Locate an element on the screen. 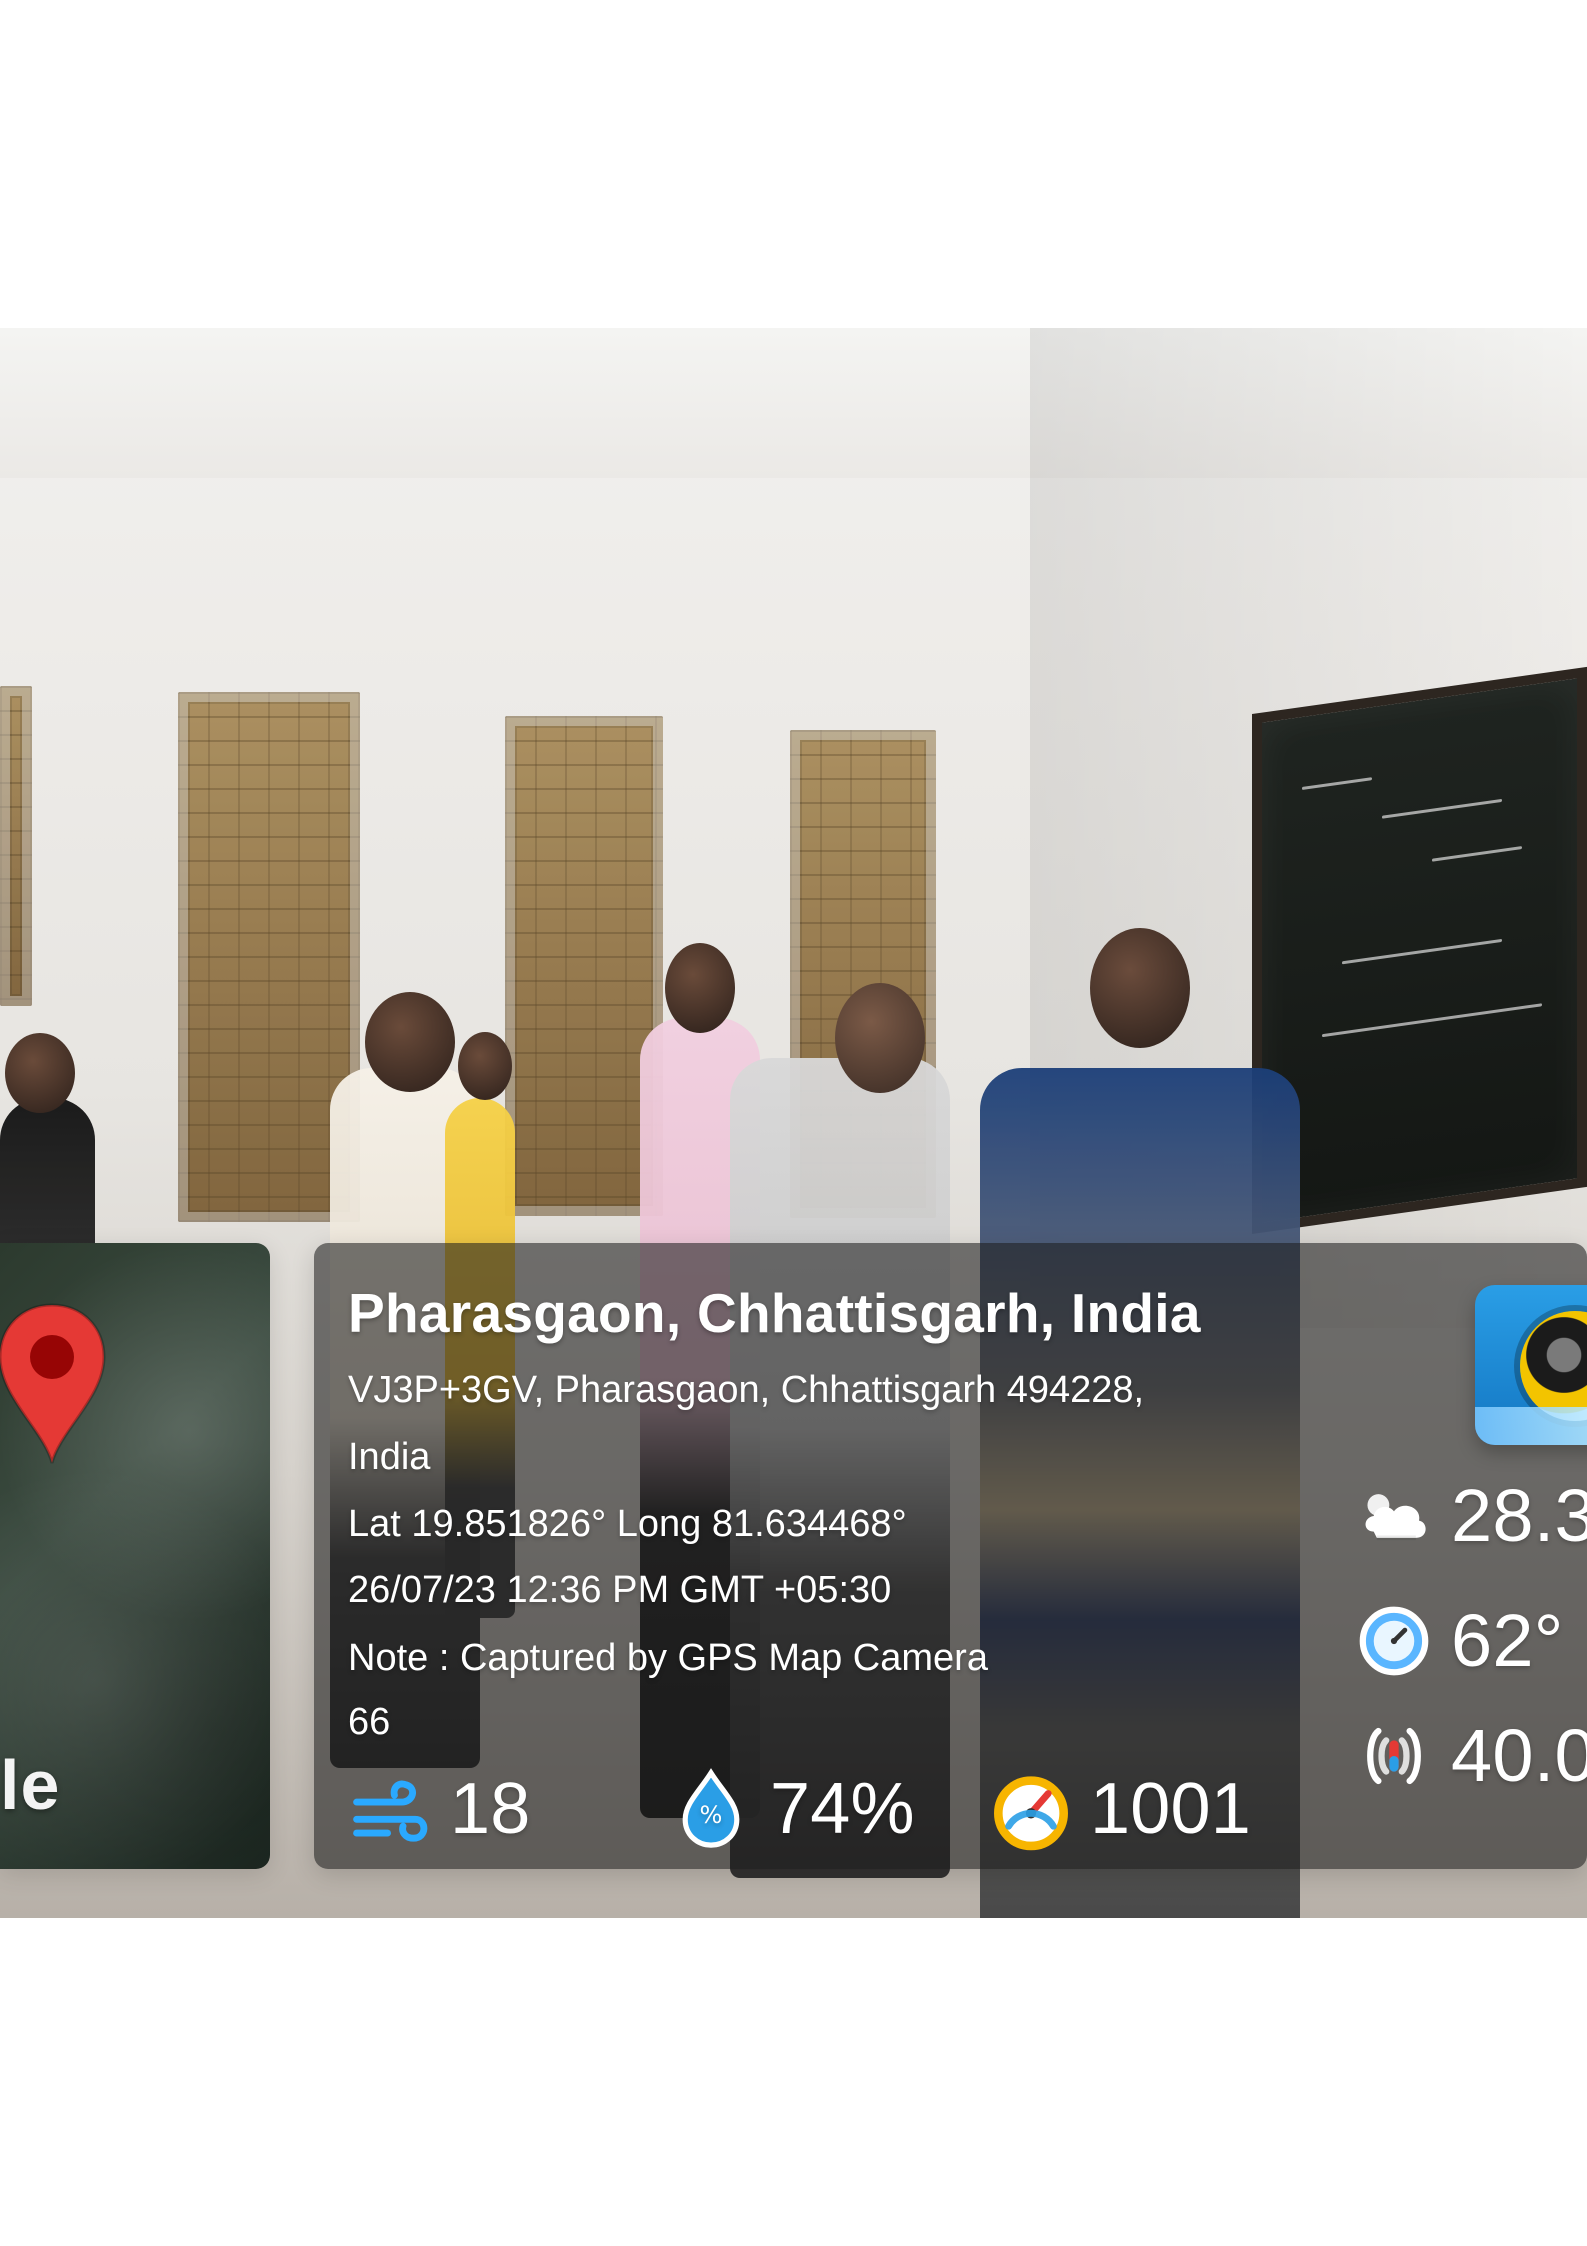 The height and width of the screenshot is (2246, 1587). pressure-metric: 1001 is located at coordinates (1119, 1809).